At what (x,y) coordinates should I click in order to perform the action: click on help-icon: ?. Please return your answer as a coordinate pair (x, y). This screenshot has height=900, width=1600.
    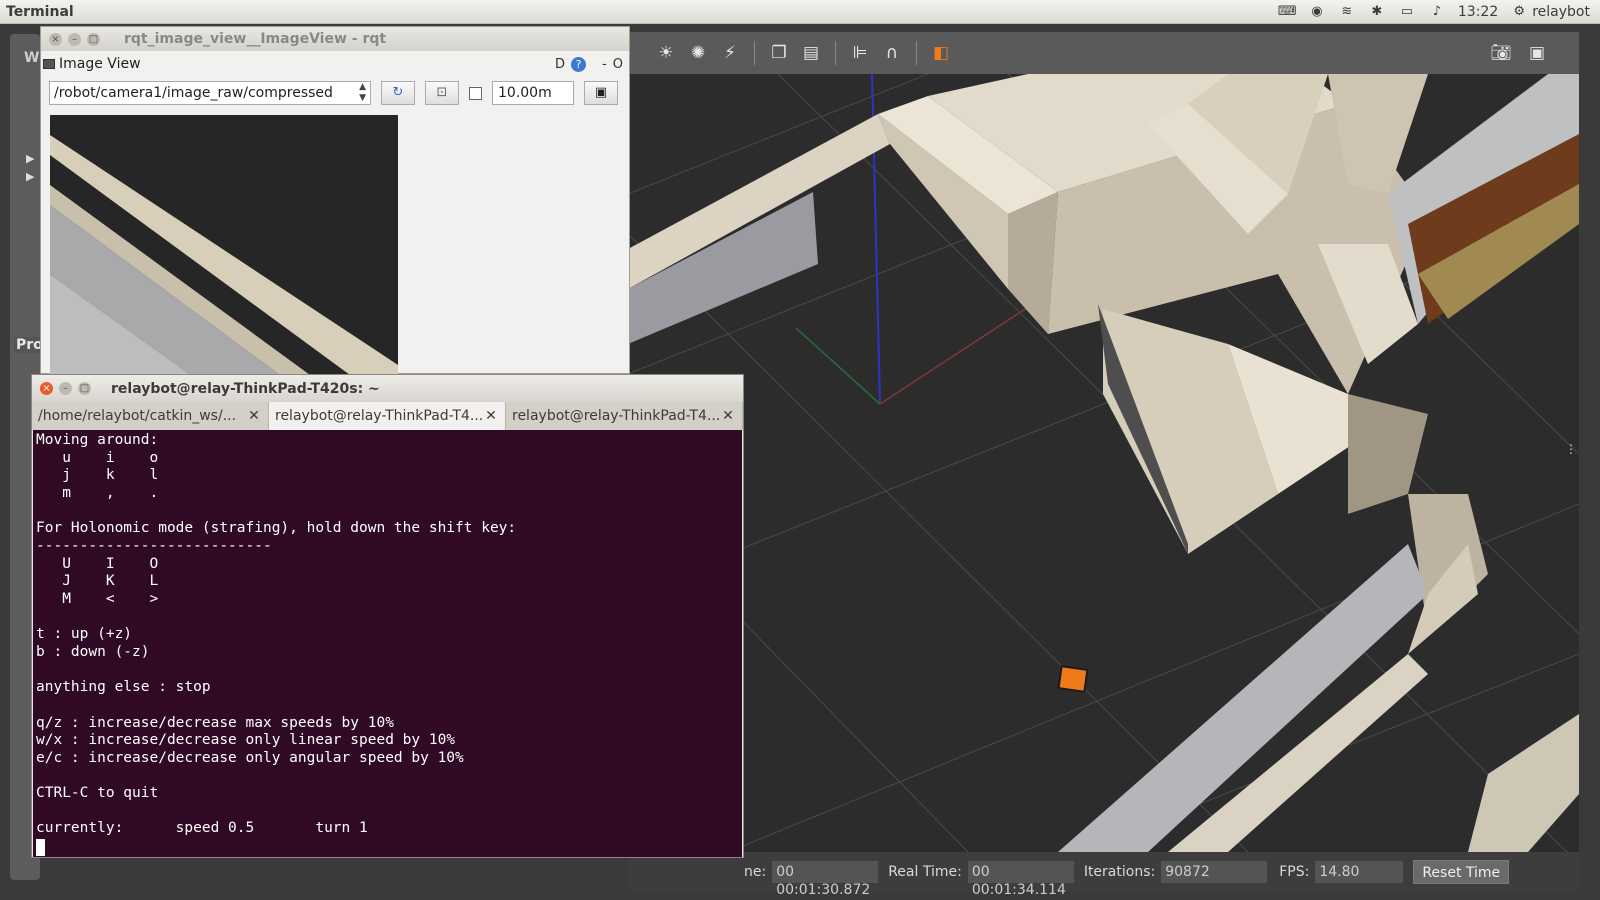
    Looking at the image, I should click on (579, 64).